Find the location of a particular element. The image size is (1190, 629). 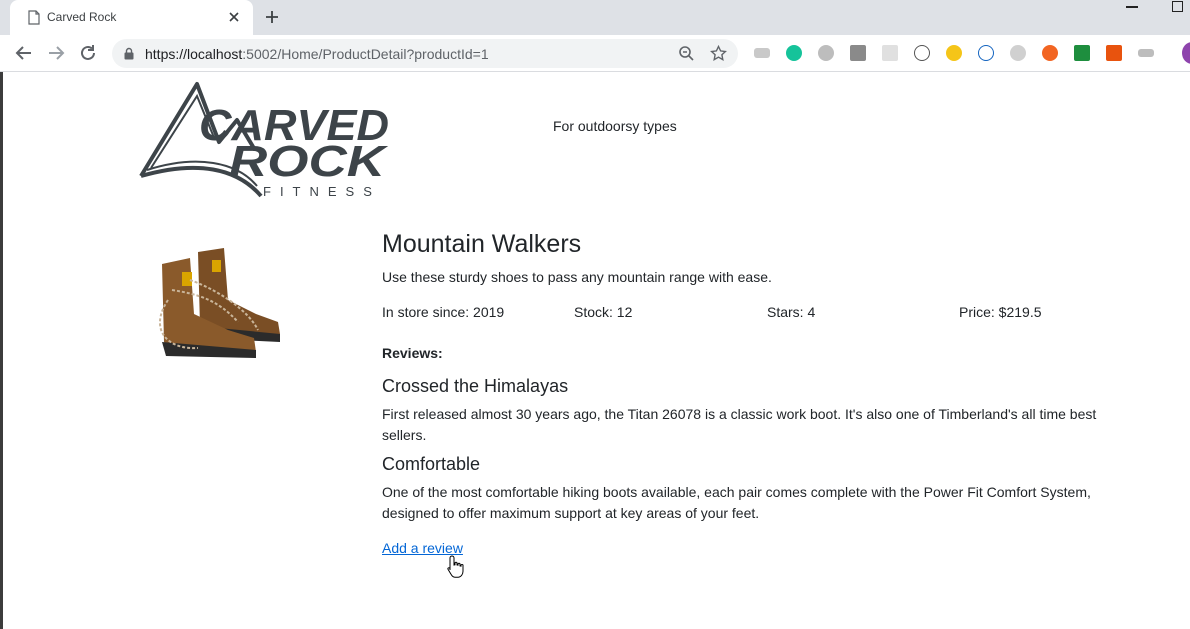

tab-strip: Carved Rock is located at coordinates (595, 17).